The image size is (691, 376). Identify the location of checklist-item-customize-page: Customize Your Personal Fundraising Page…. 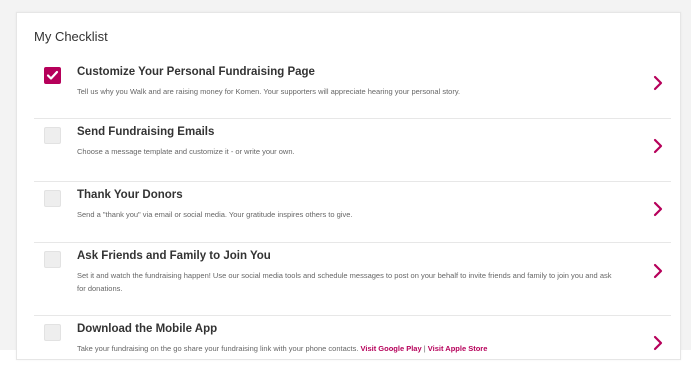
(352, 89).